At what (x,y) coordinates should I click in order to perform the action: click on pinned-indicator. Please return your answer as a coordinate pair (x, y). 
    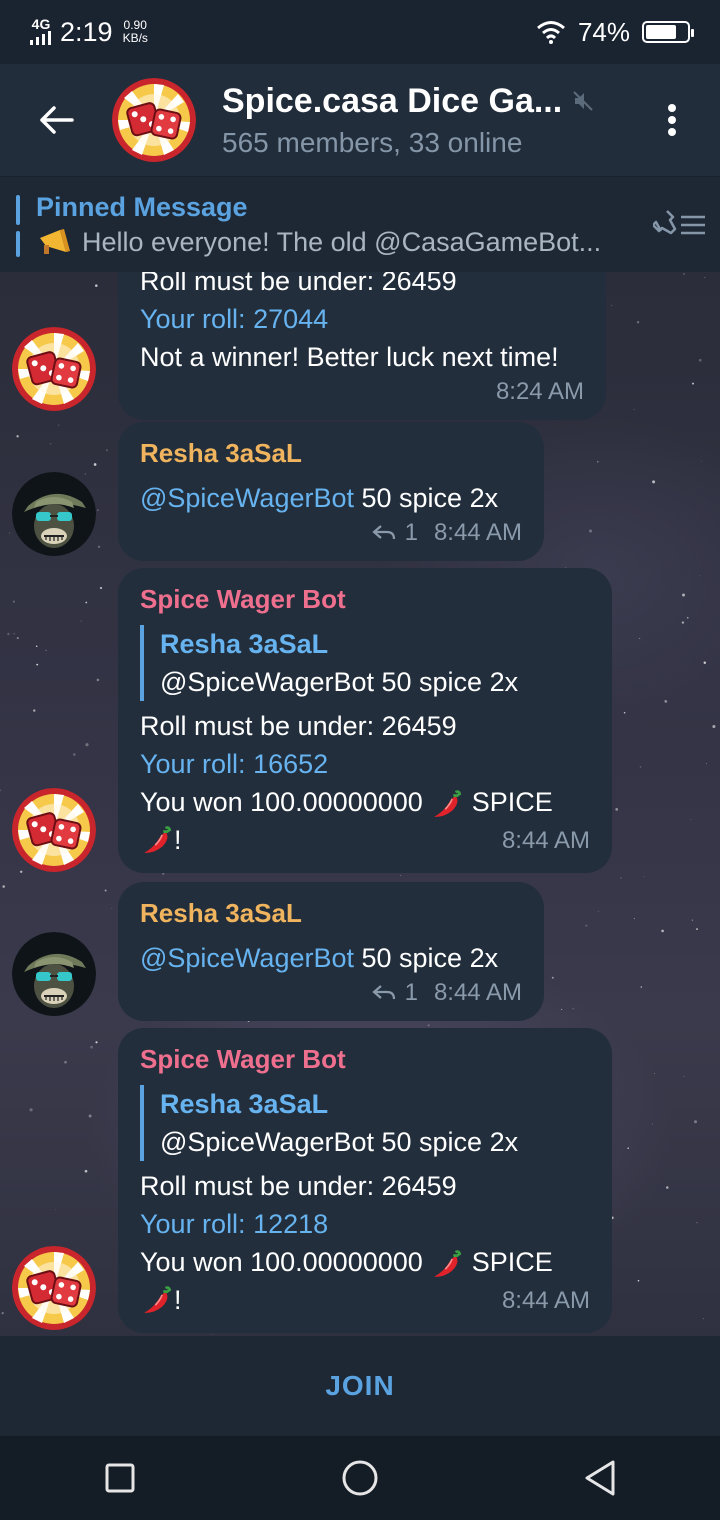
    Looking at the image, I should click on (18, 226).